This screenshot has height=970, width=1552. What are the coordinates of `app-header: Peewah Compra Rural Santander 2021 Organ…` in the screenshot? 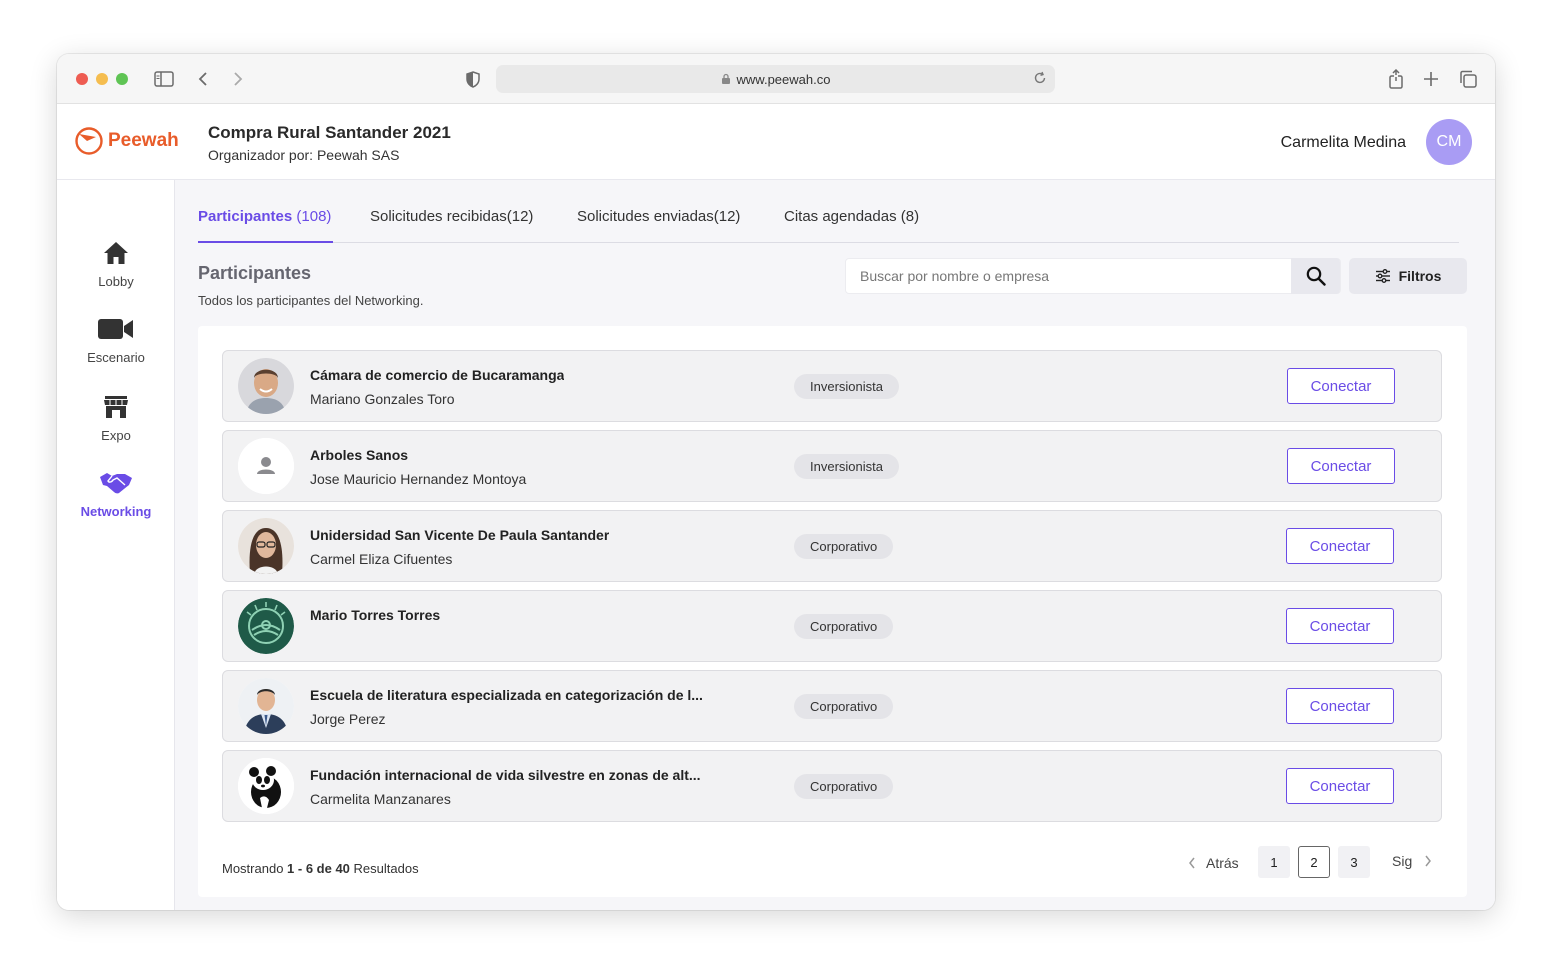 It's located at (776, 142).